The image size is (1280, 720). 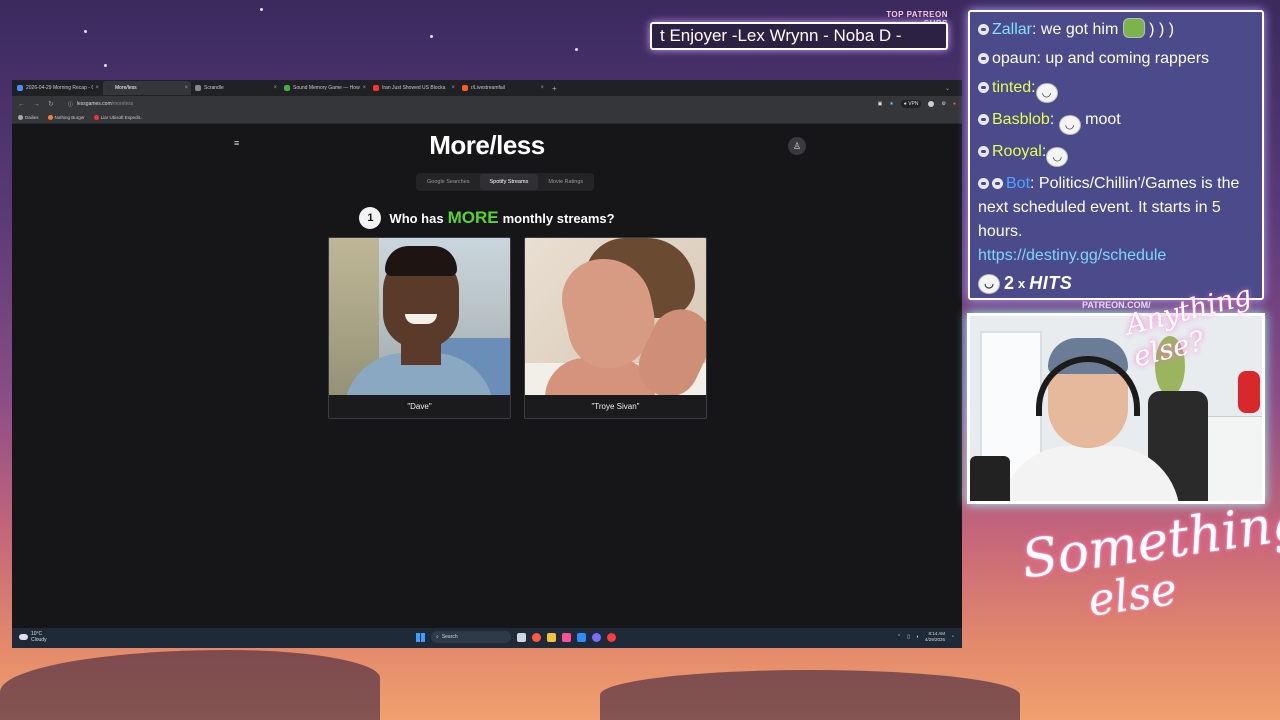 I want to click on choice-card-a: "Dave", so click(x=419, y=328).